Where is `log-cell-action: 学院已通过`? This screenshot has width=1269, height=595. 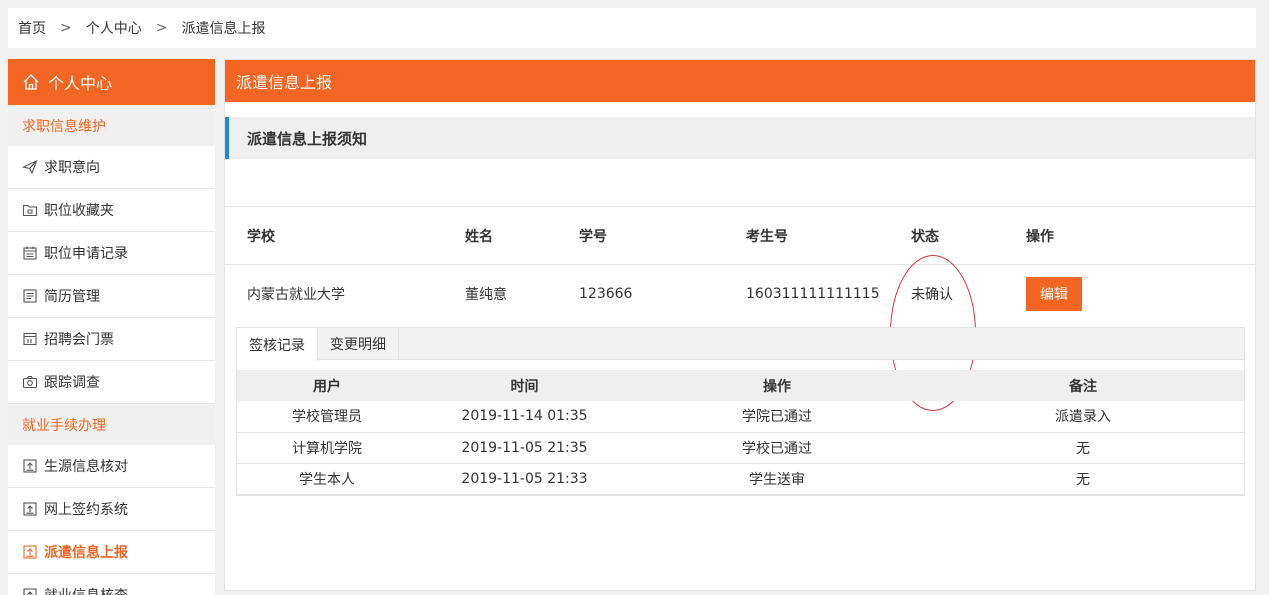 log-cell-action: 学院已通过 is located at coordinates (777, 417).